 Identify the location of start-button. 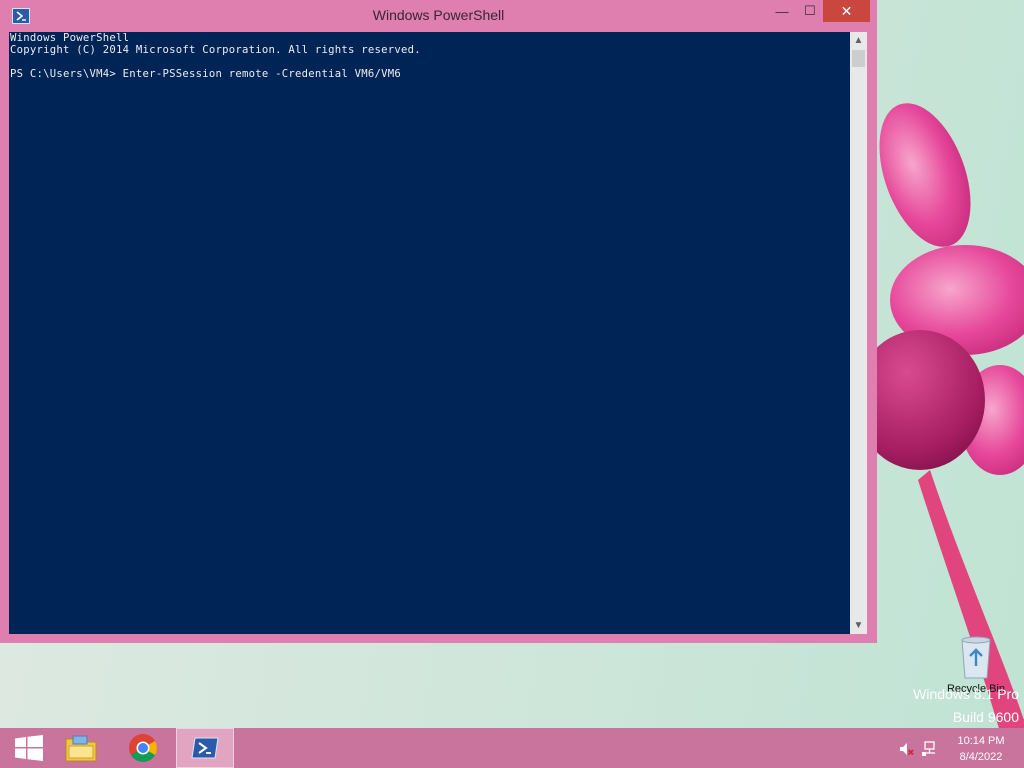
(29, 748).